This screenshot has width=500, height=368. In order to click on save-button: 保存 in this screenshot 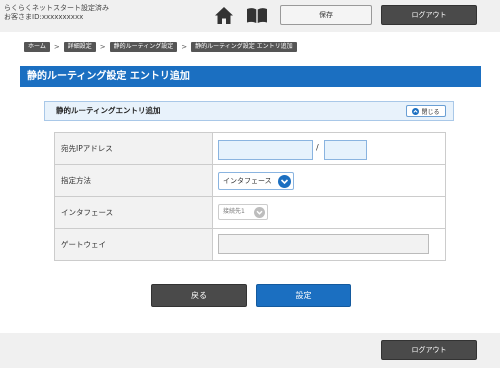, I will do `click(326, 15)`.